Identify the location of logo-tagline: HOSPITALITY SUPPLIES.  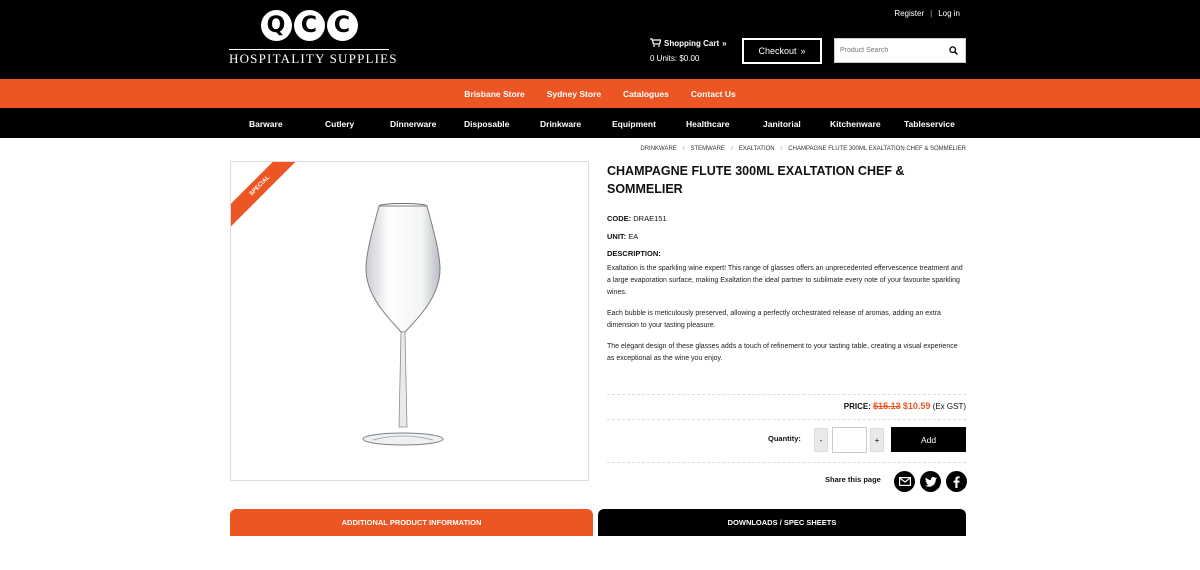
(313, 57).